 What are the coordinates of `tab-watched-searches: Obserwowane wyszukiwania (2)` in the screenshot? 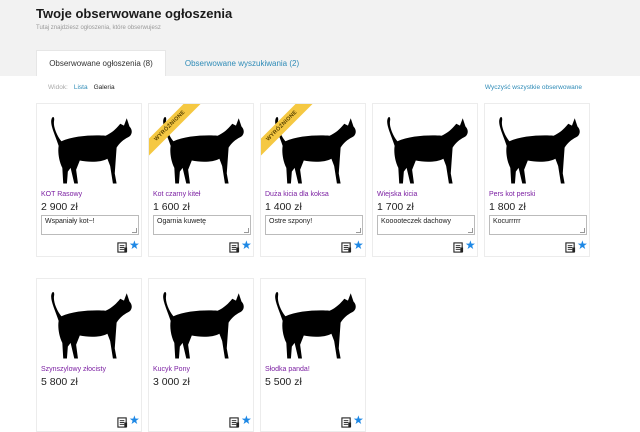 It's located at (242, 63).